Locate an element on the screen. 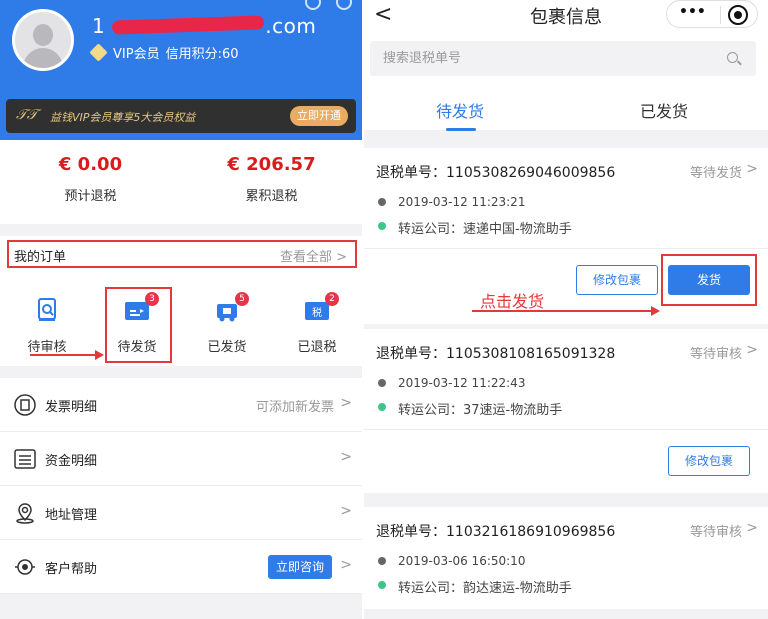  annotation-box-pending-ship is located at coordinates (138, 325).